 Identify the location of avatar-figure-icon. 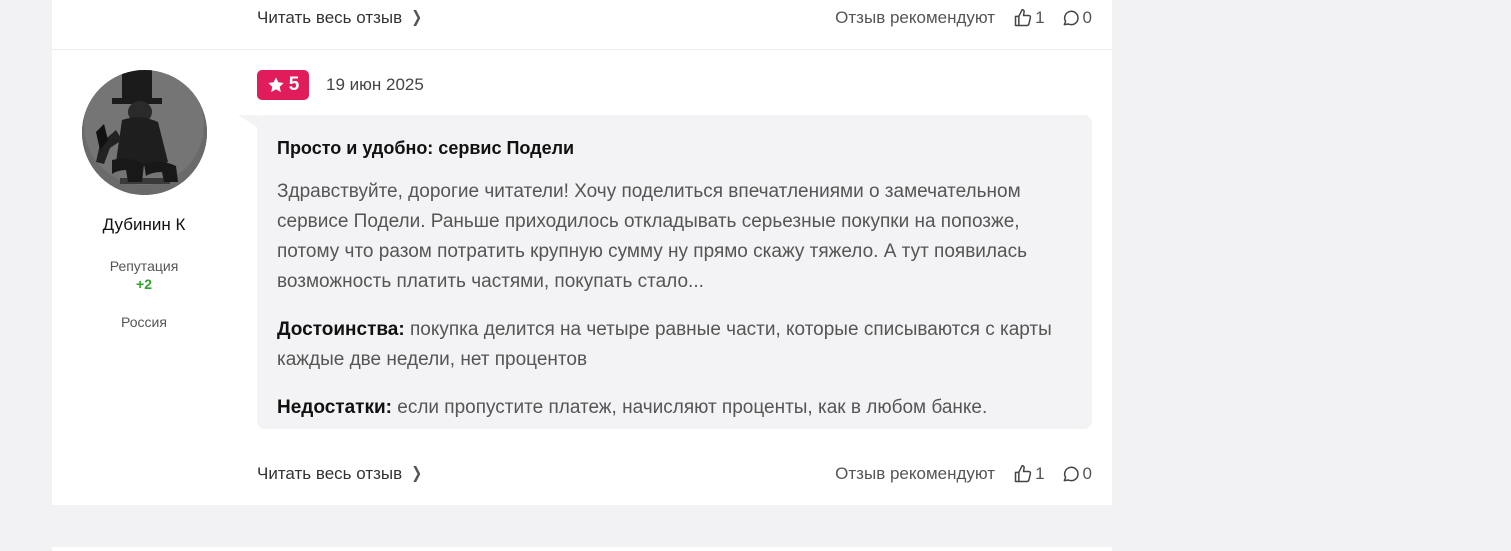
(144, 132).